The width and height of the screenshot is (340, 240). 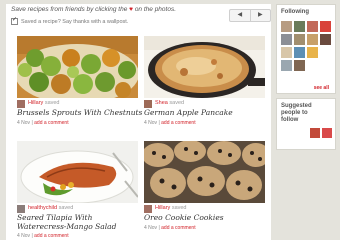 What do you see at coordinates (290, 120) in the screenshot?
I see `suggested-line-3: follow` at bounding box center [290, 120].